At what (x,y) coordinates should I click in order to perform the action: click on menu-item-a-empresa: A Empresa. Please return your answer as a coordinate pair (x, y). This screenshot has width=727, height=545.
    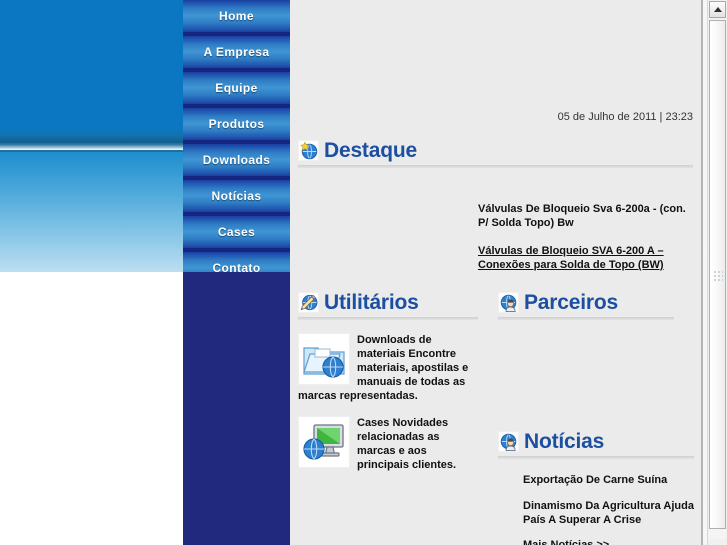
    Looking at the image, I should click on (236, 52).